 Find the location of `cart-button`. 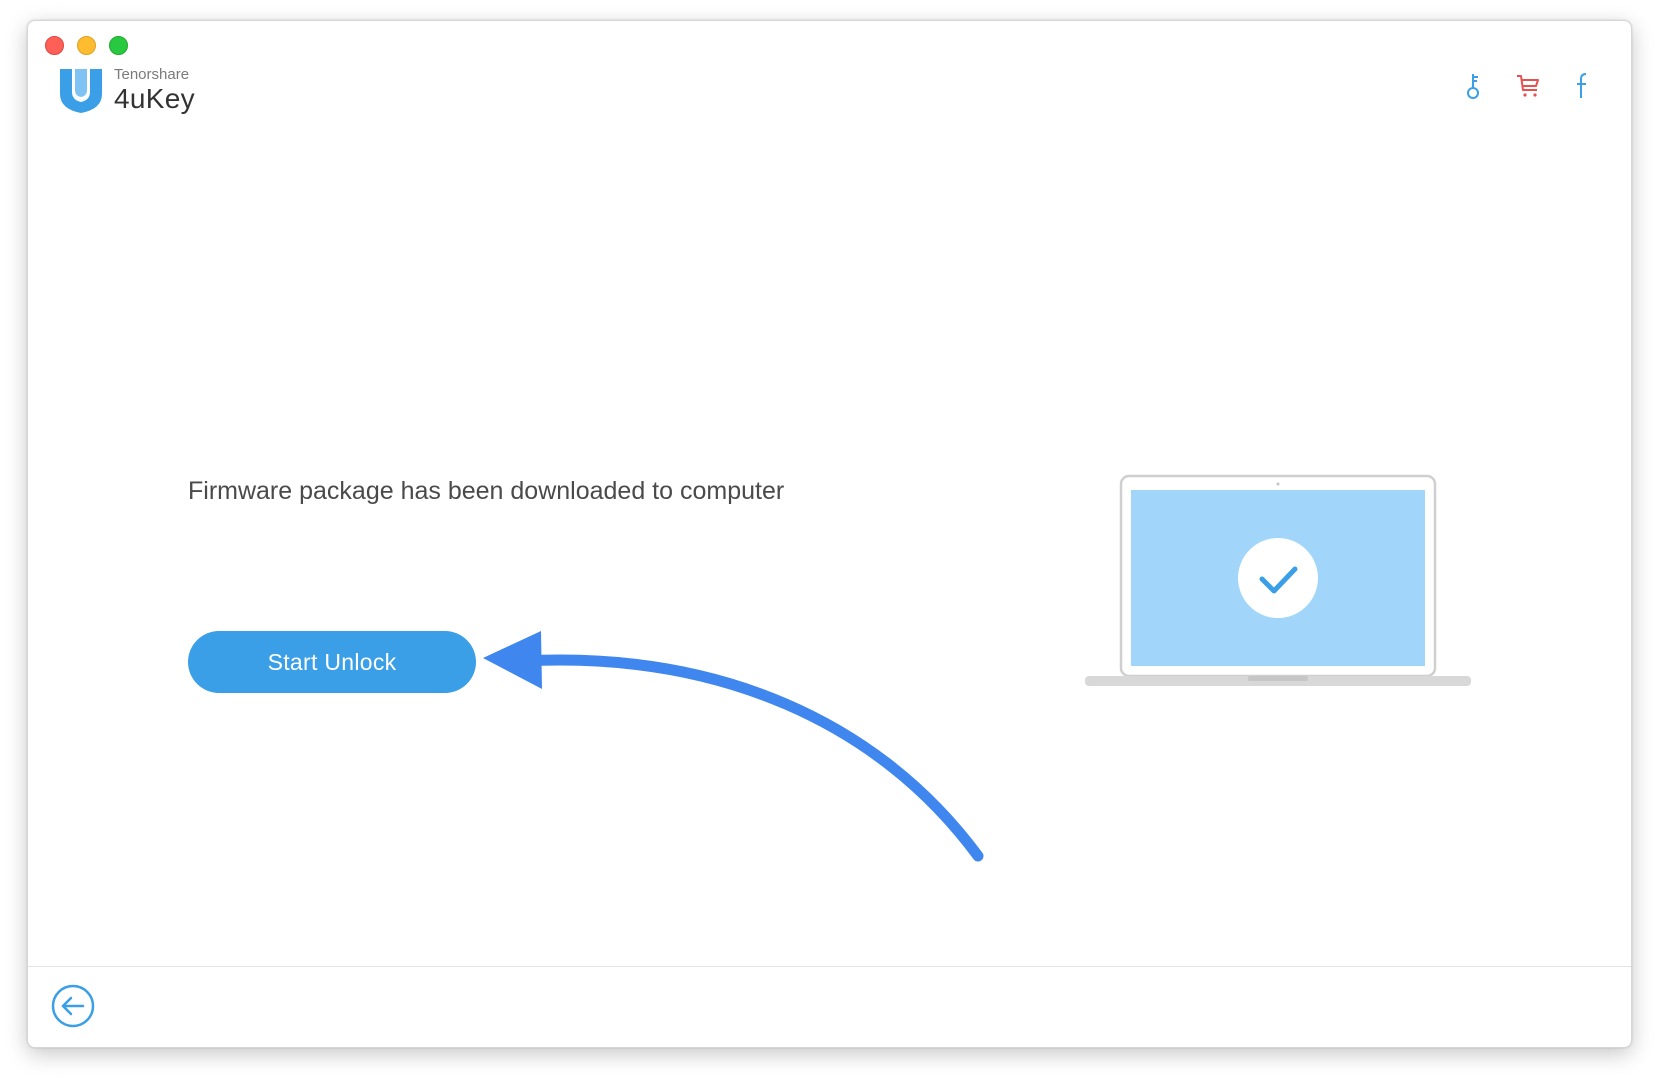

cart-button is located at coordinates (1528, 86).